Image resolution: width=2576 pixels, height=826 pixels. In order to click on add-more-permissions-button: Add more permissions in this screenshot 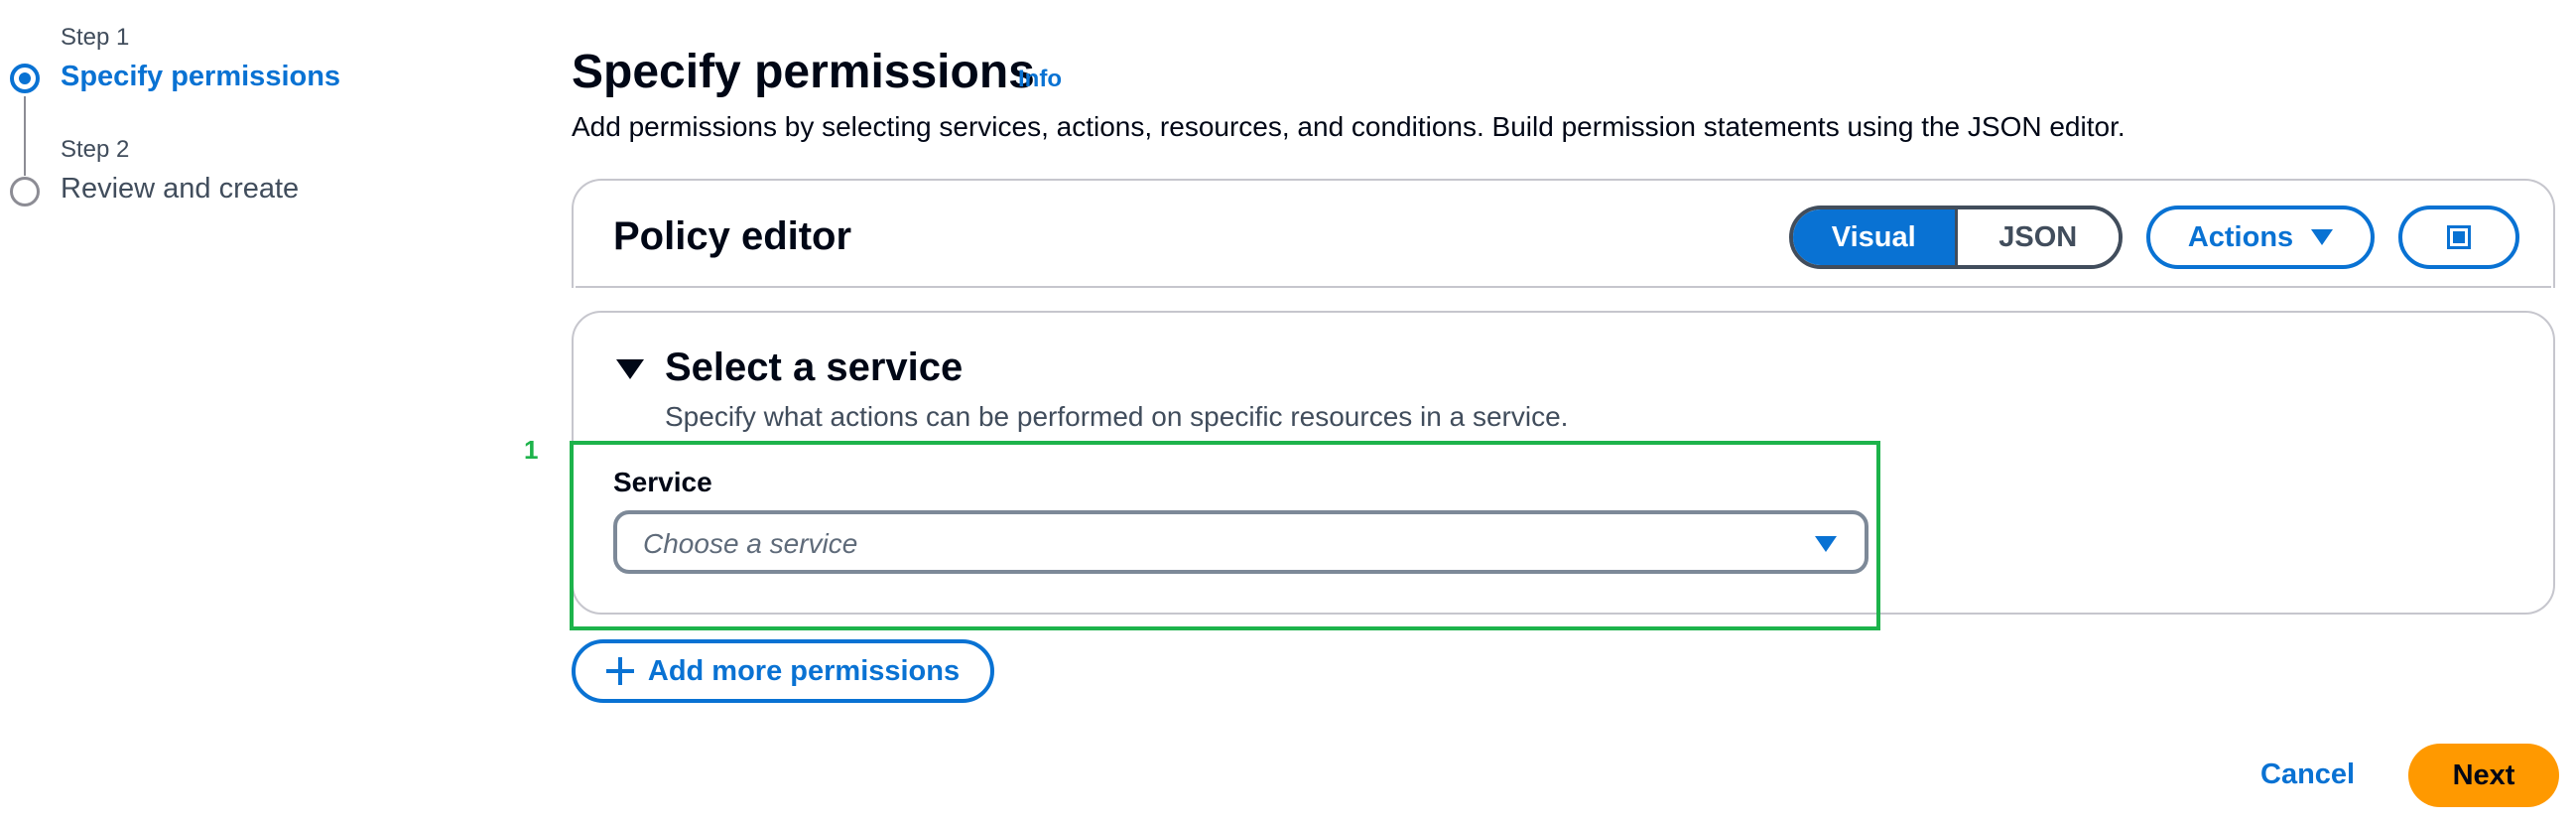, I will do `click(783, 671)`.